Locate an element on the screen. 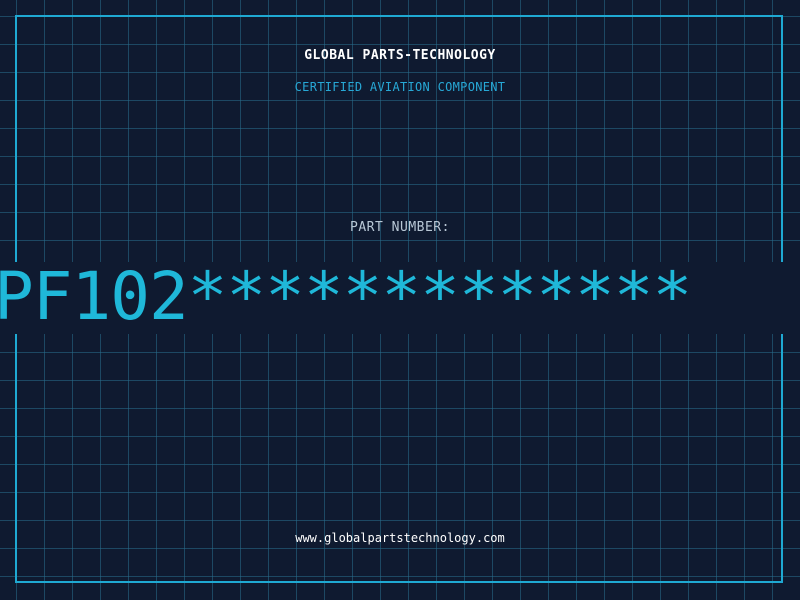 This screenshot has width=800, height=600. company-name: GLOBAL PARTS-TECHNOLOGY is located at coordinates (400, 55).